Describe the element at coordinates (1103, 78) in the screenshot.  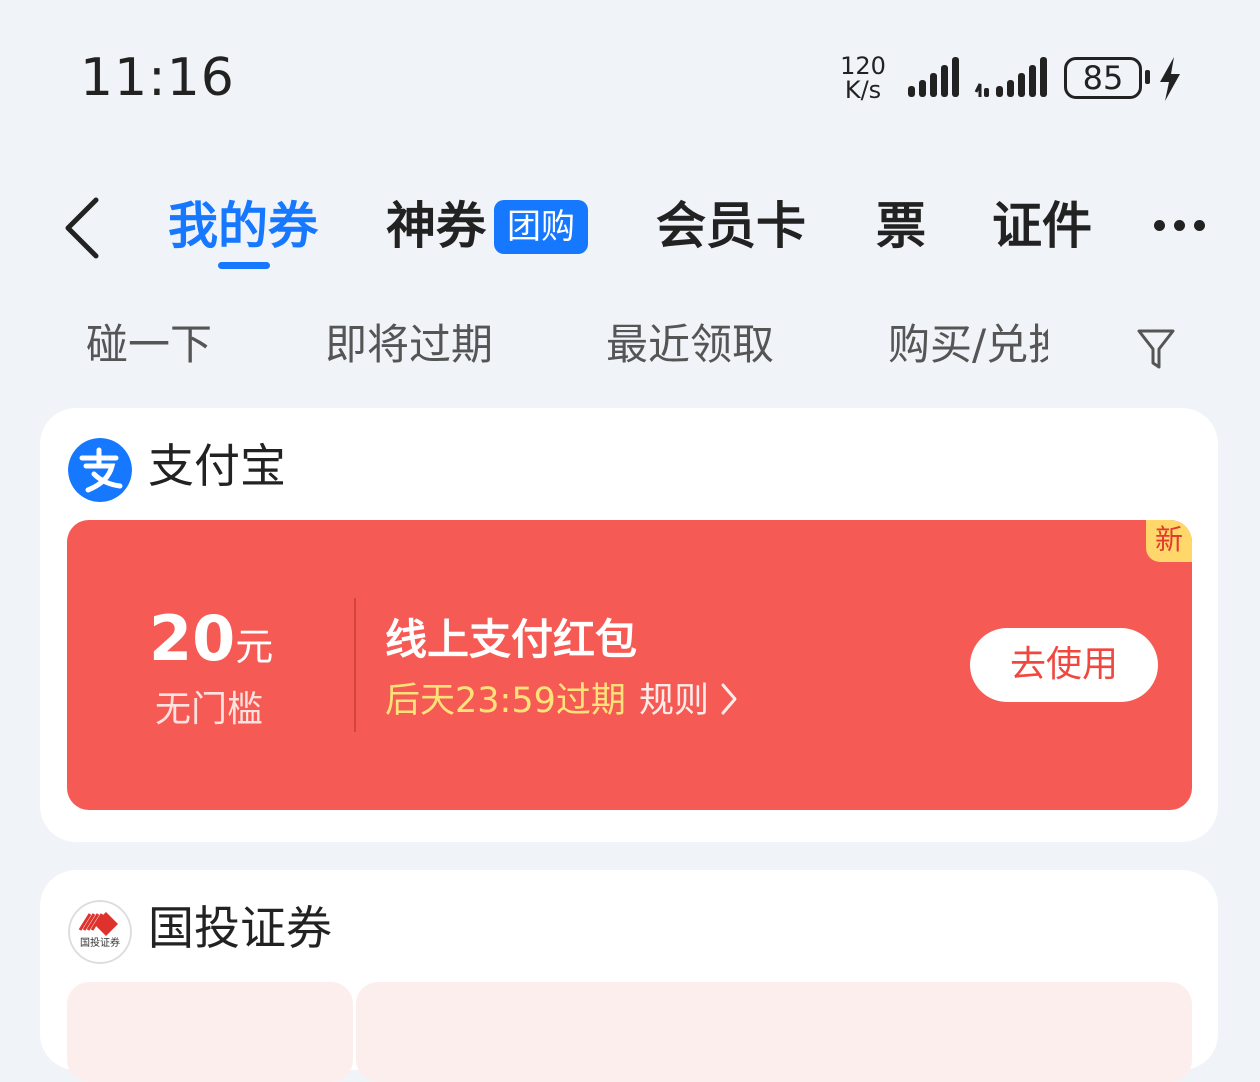
I see `battery-indicator: 85` at that location.